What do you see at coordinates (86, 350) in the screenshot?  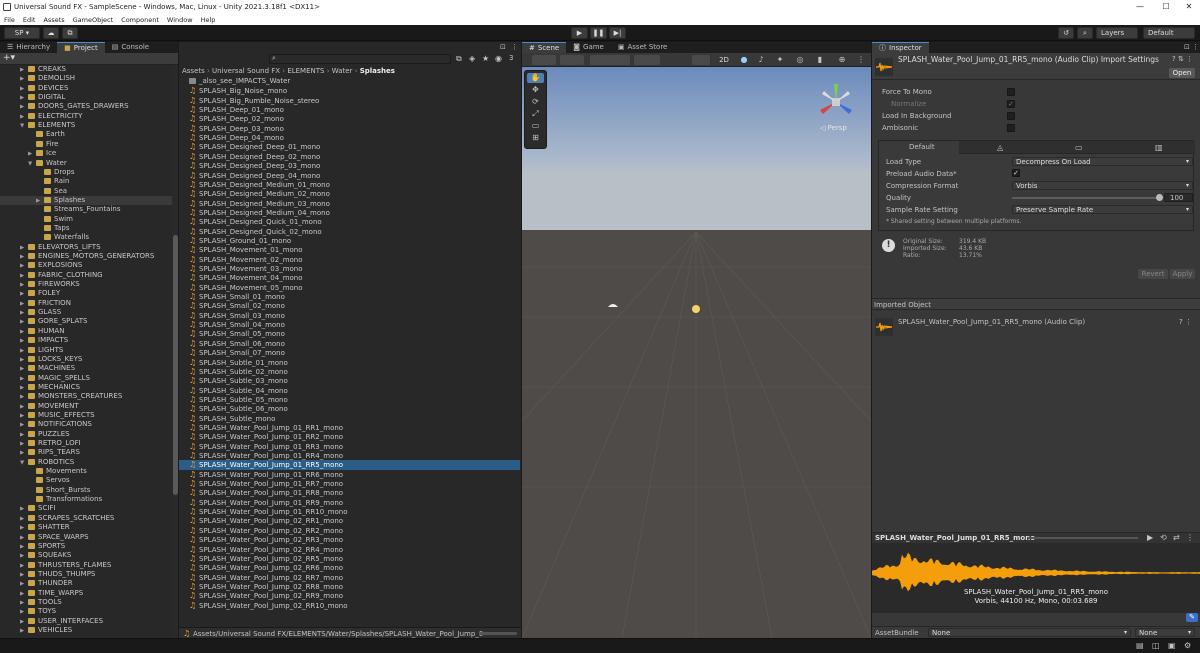 I see `folder-tree-item: ▶ LIGHTS` at bounding box center [86, 350].